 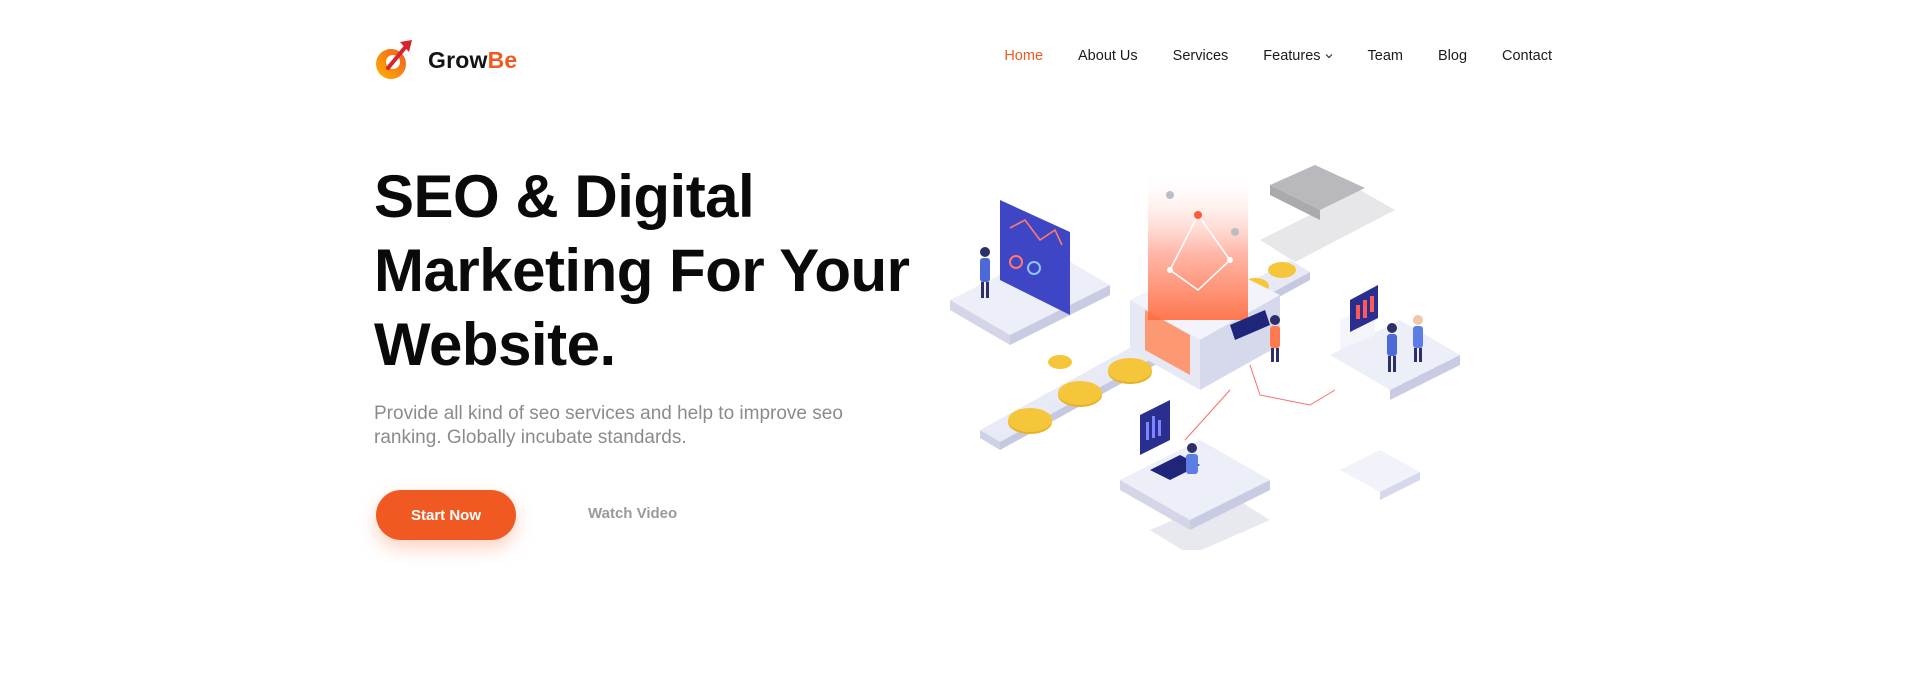 What do you see at coordinates (446, 515) in the screenshot?
I see `start-now-button: Start Now` at bounding box center [446, 515].